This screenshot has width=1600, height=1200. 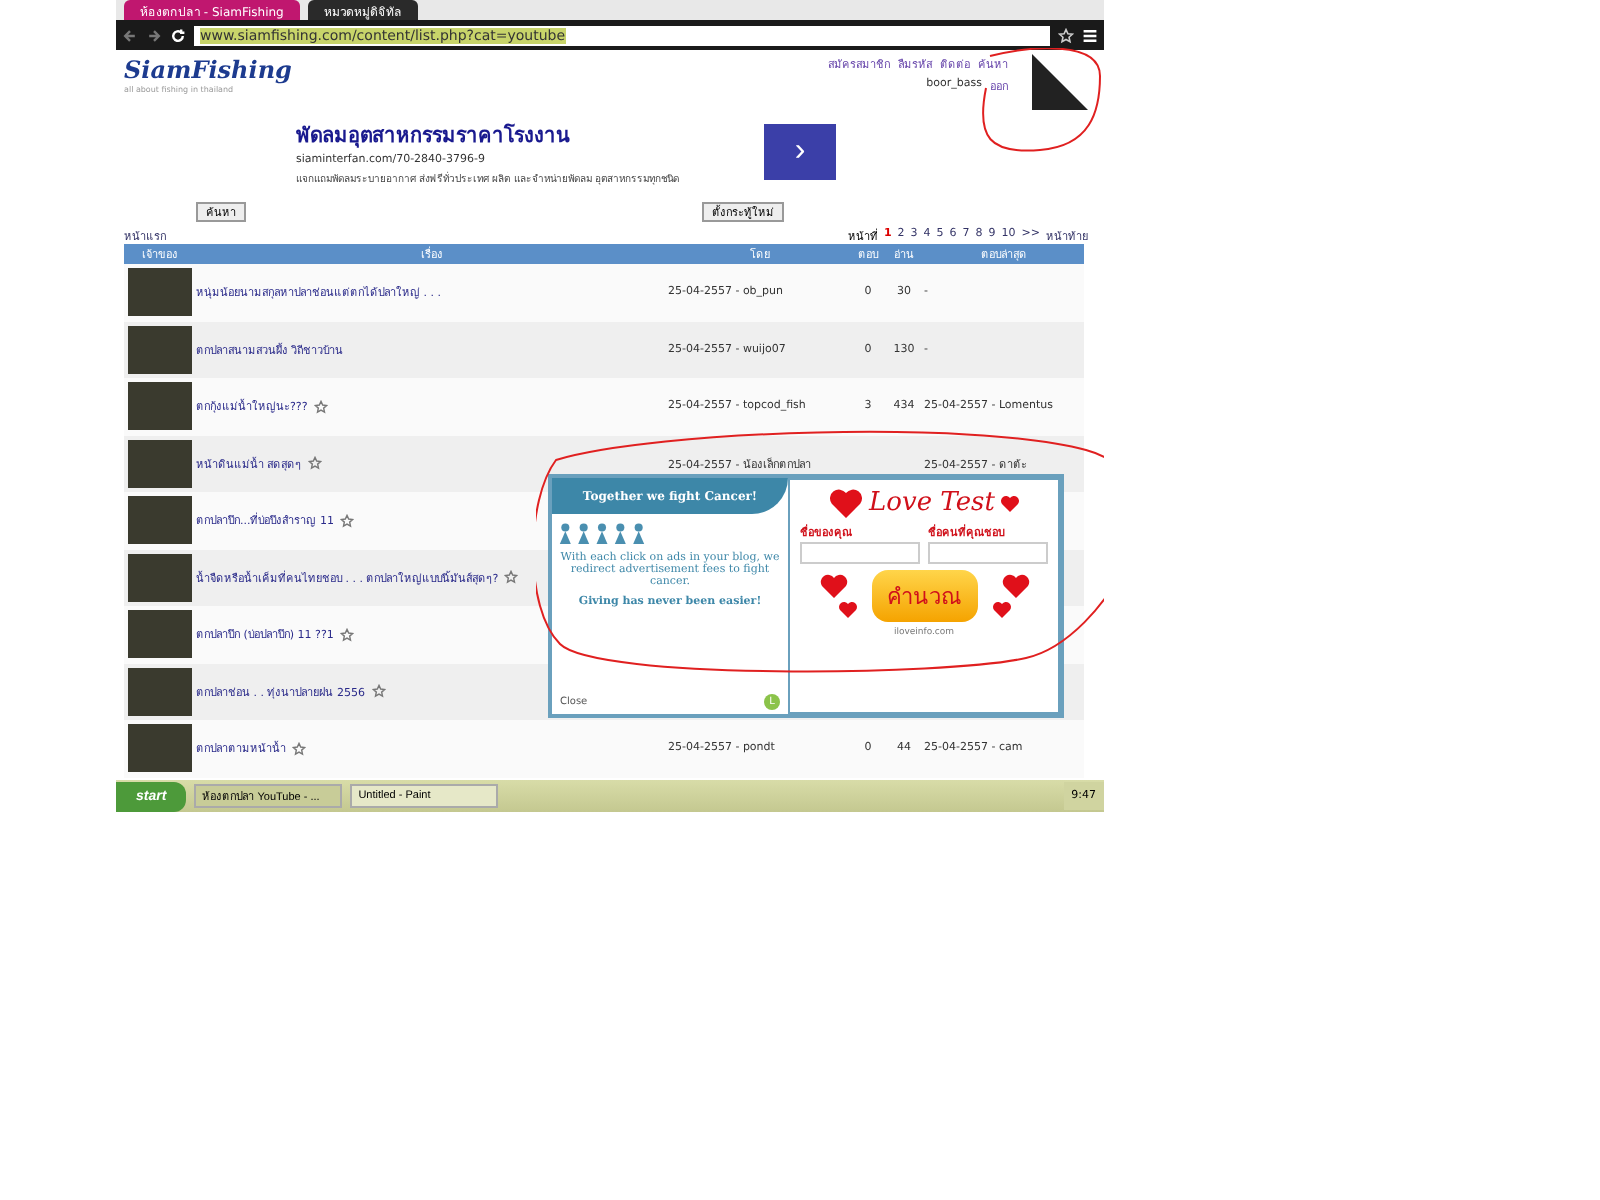 What do you see at coordinates (178, 35) in the screenshot?
I see `reload-icon` at bounding box center [178, 35].